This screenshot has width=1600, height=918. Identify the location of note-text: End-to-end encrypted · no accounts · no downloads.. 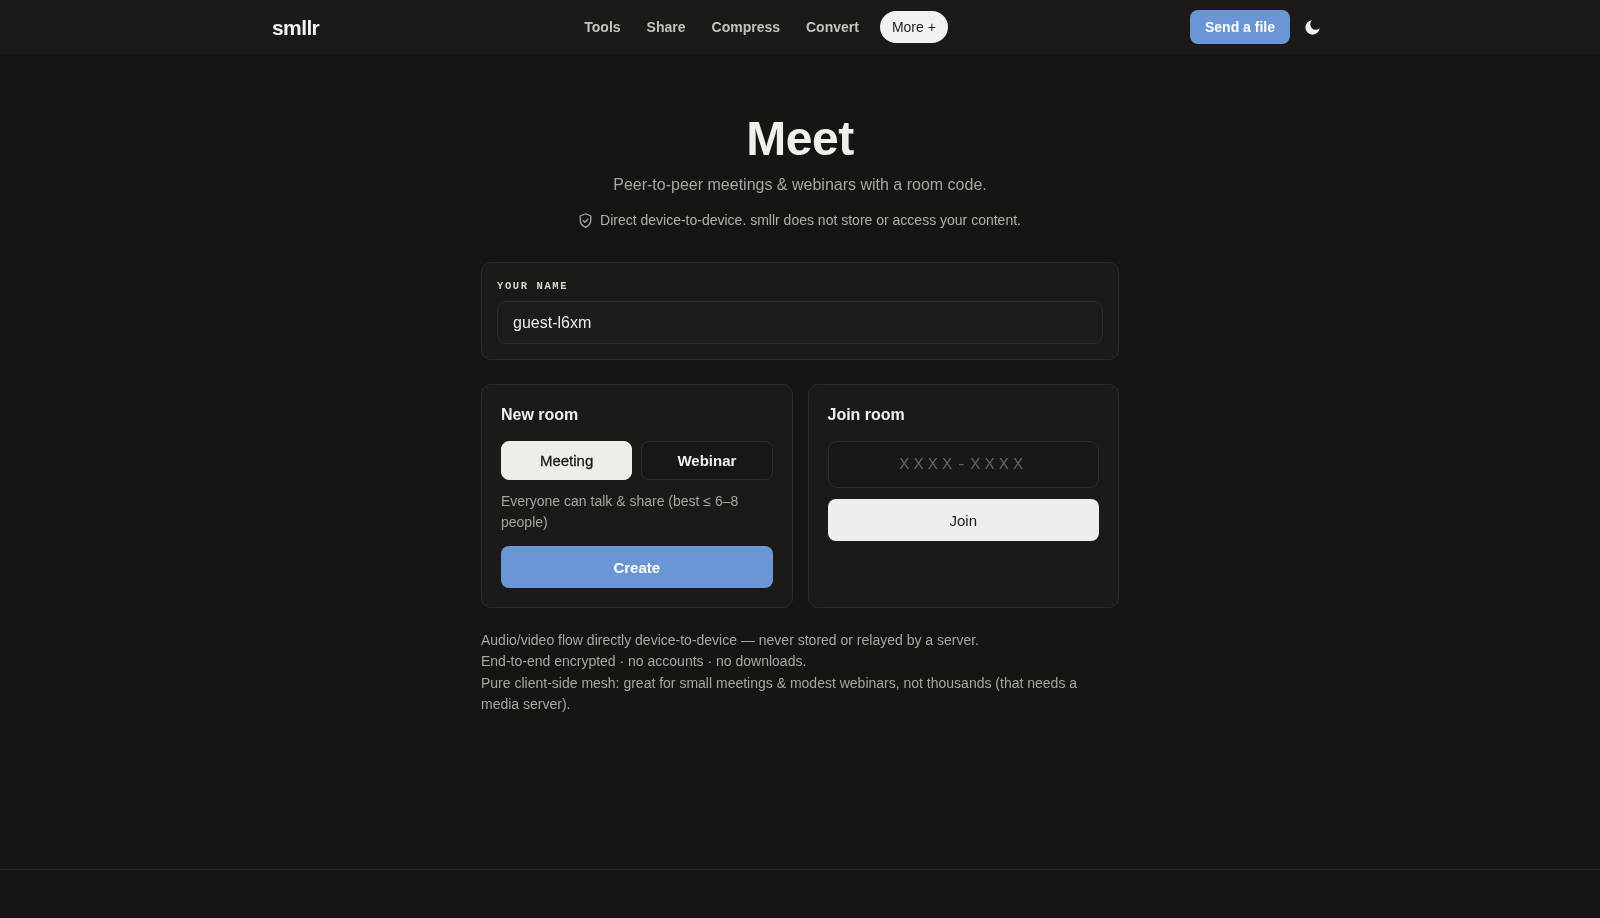
(644, 662).